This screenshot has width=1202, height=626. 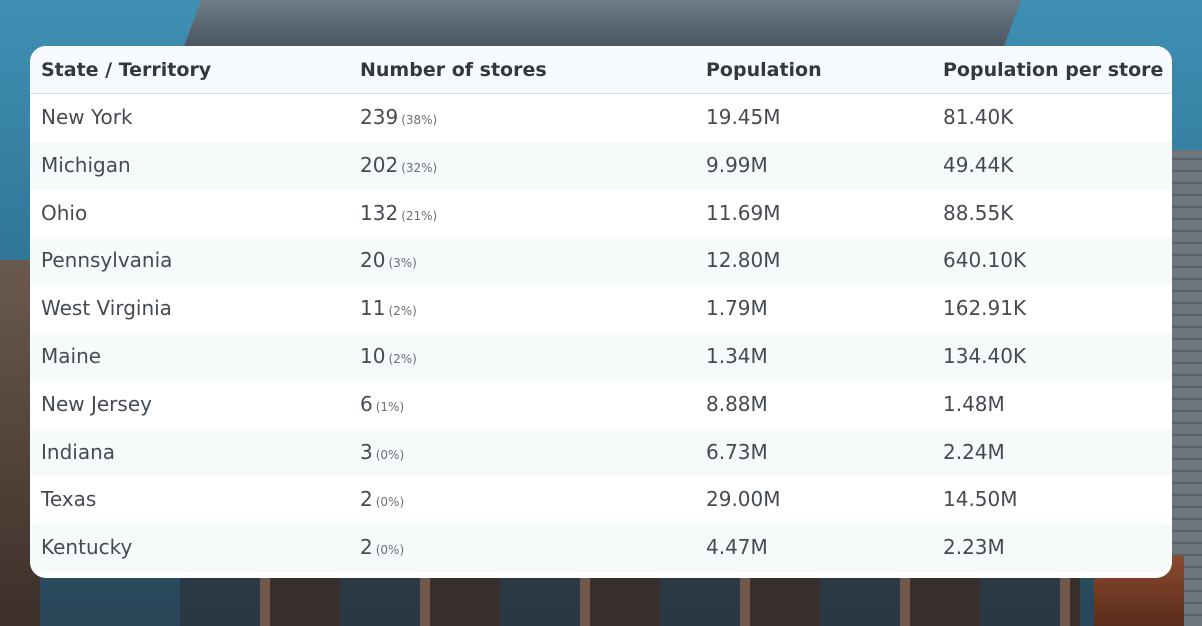 I want to click on header-state: State / Territory, so click(x=126, y=70).